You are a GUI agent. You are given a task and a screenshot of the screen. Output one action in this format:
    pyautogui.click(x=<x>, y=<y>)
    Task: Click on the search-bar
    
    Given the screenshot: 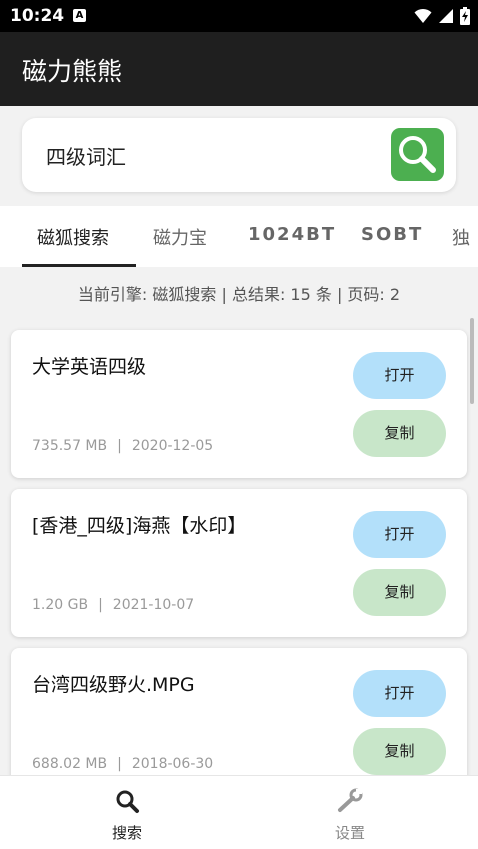 What is the action you would take?
    pyautogui.click(x=239, y=155)
    